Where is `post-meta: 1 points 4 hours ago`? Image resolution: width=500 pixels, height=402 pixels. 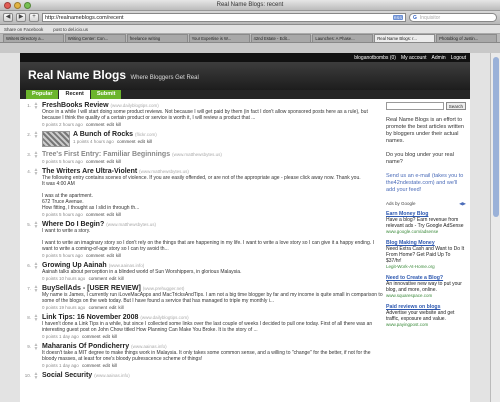
post-meta: 1 points 4 hours ago is located at coordinates (93, 141).